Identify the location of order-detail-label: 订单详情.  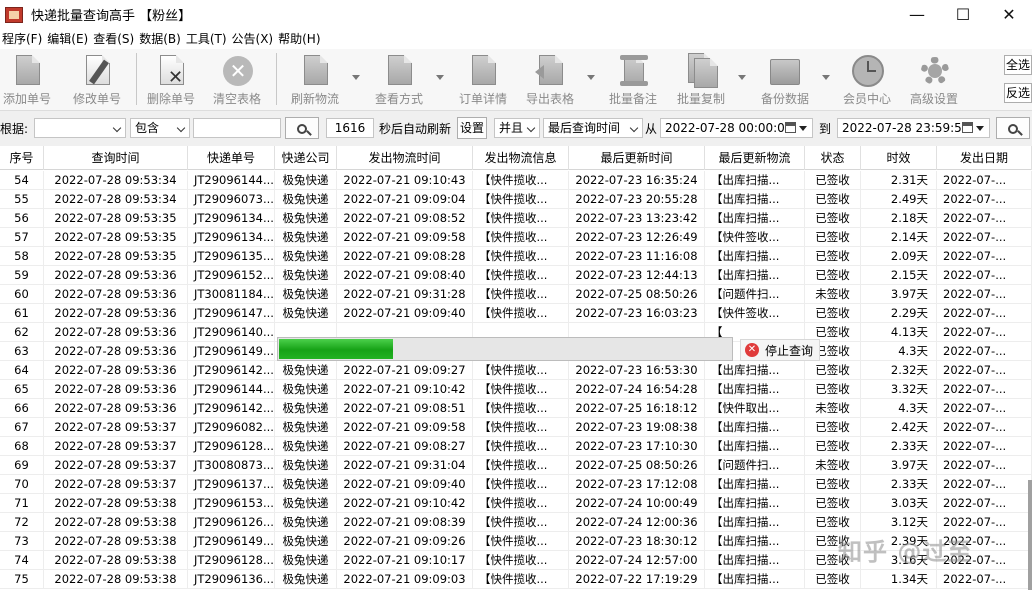
(482, 99).